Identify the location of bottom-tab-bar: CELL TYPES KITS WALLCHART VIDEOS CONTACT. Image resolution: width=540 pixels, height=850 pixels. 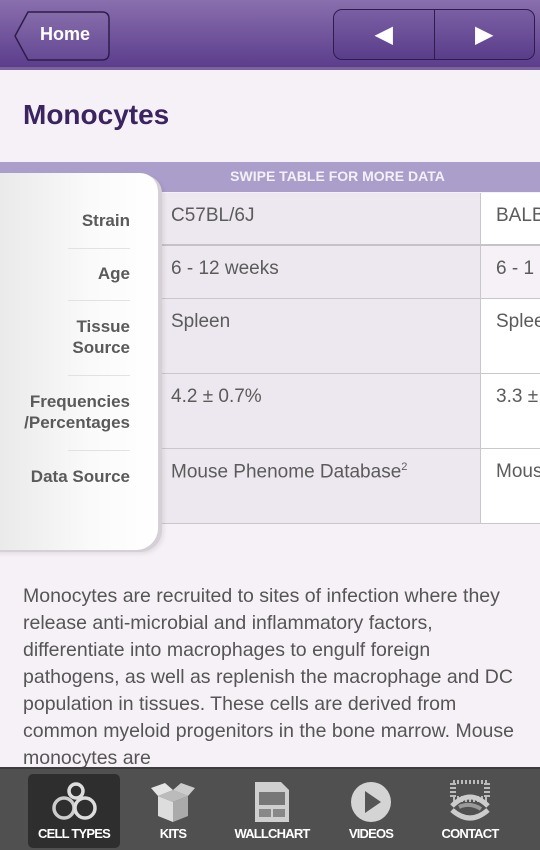
(270, 808).